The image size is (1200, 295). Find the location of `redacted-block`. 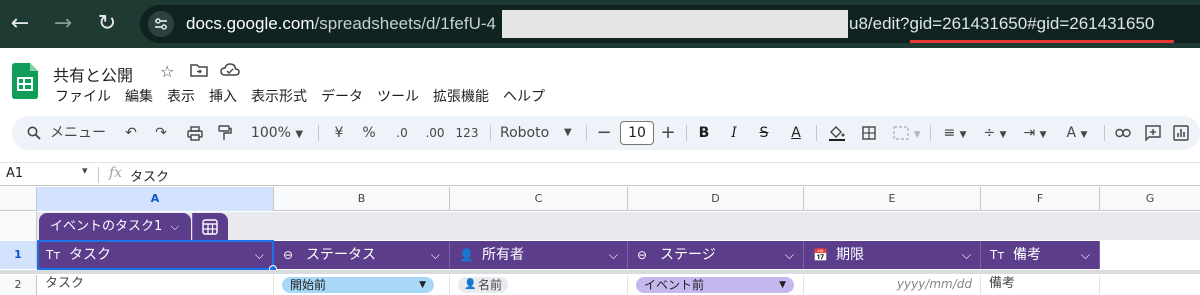

redacted-block is located at coordinates (675, 24).